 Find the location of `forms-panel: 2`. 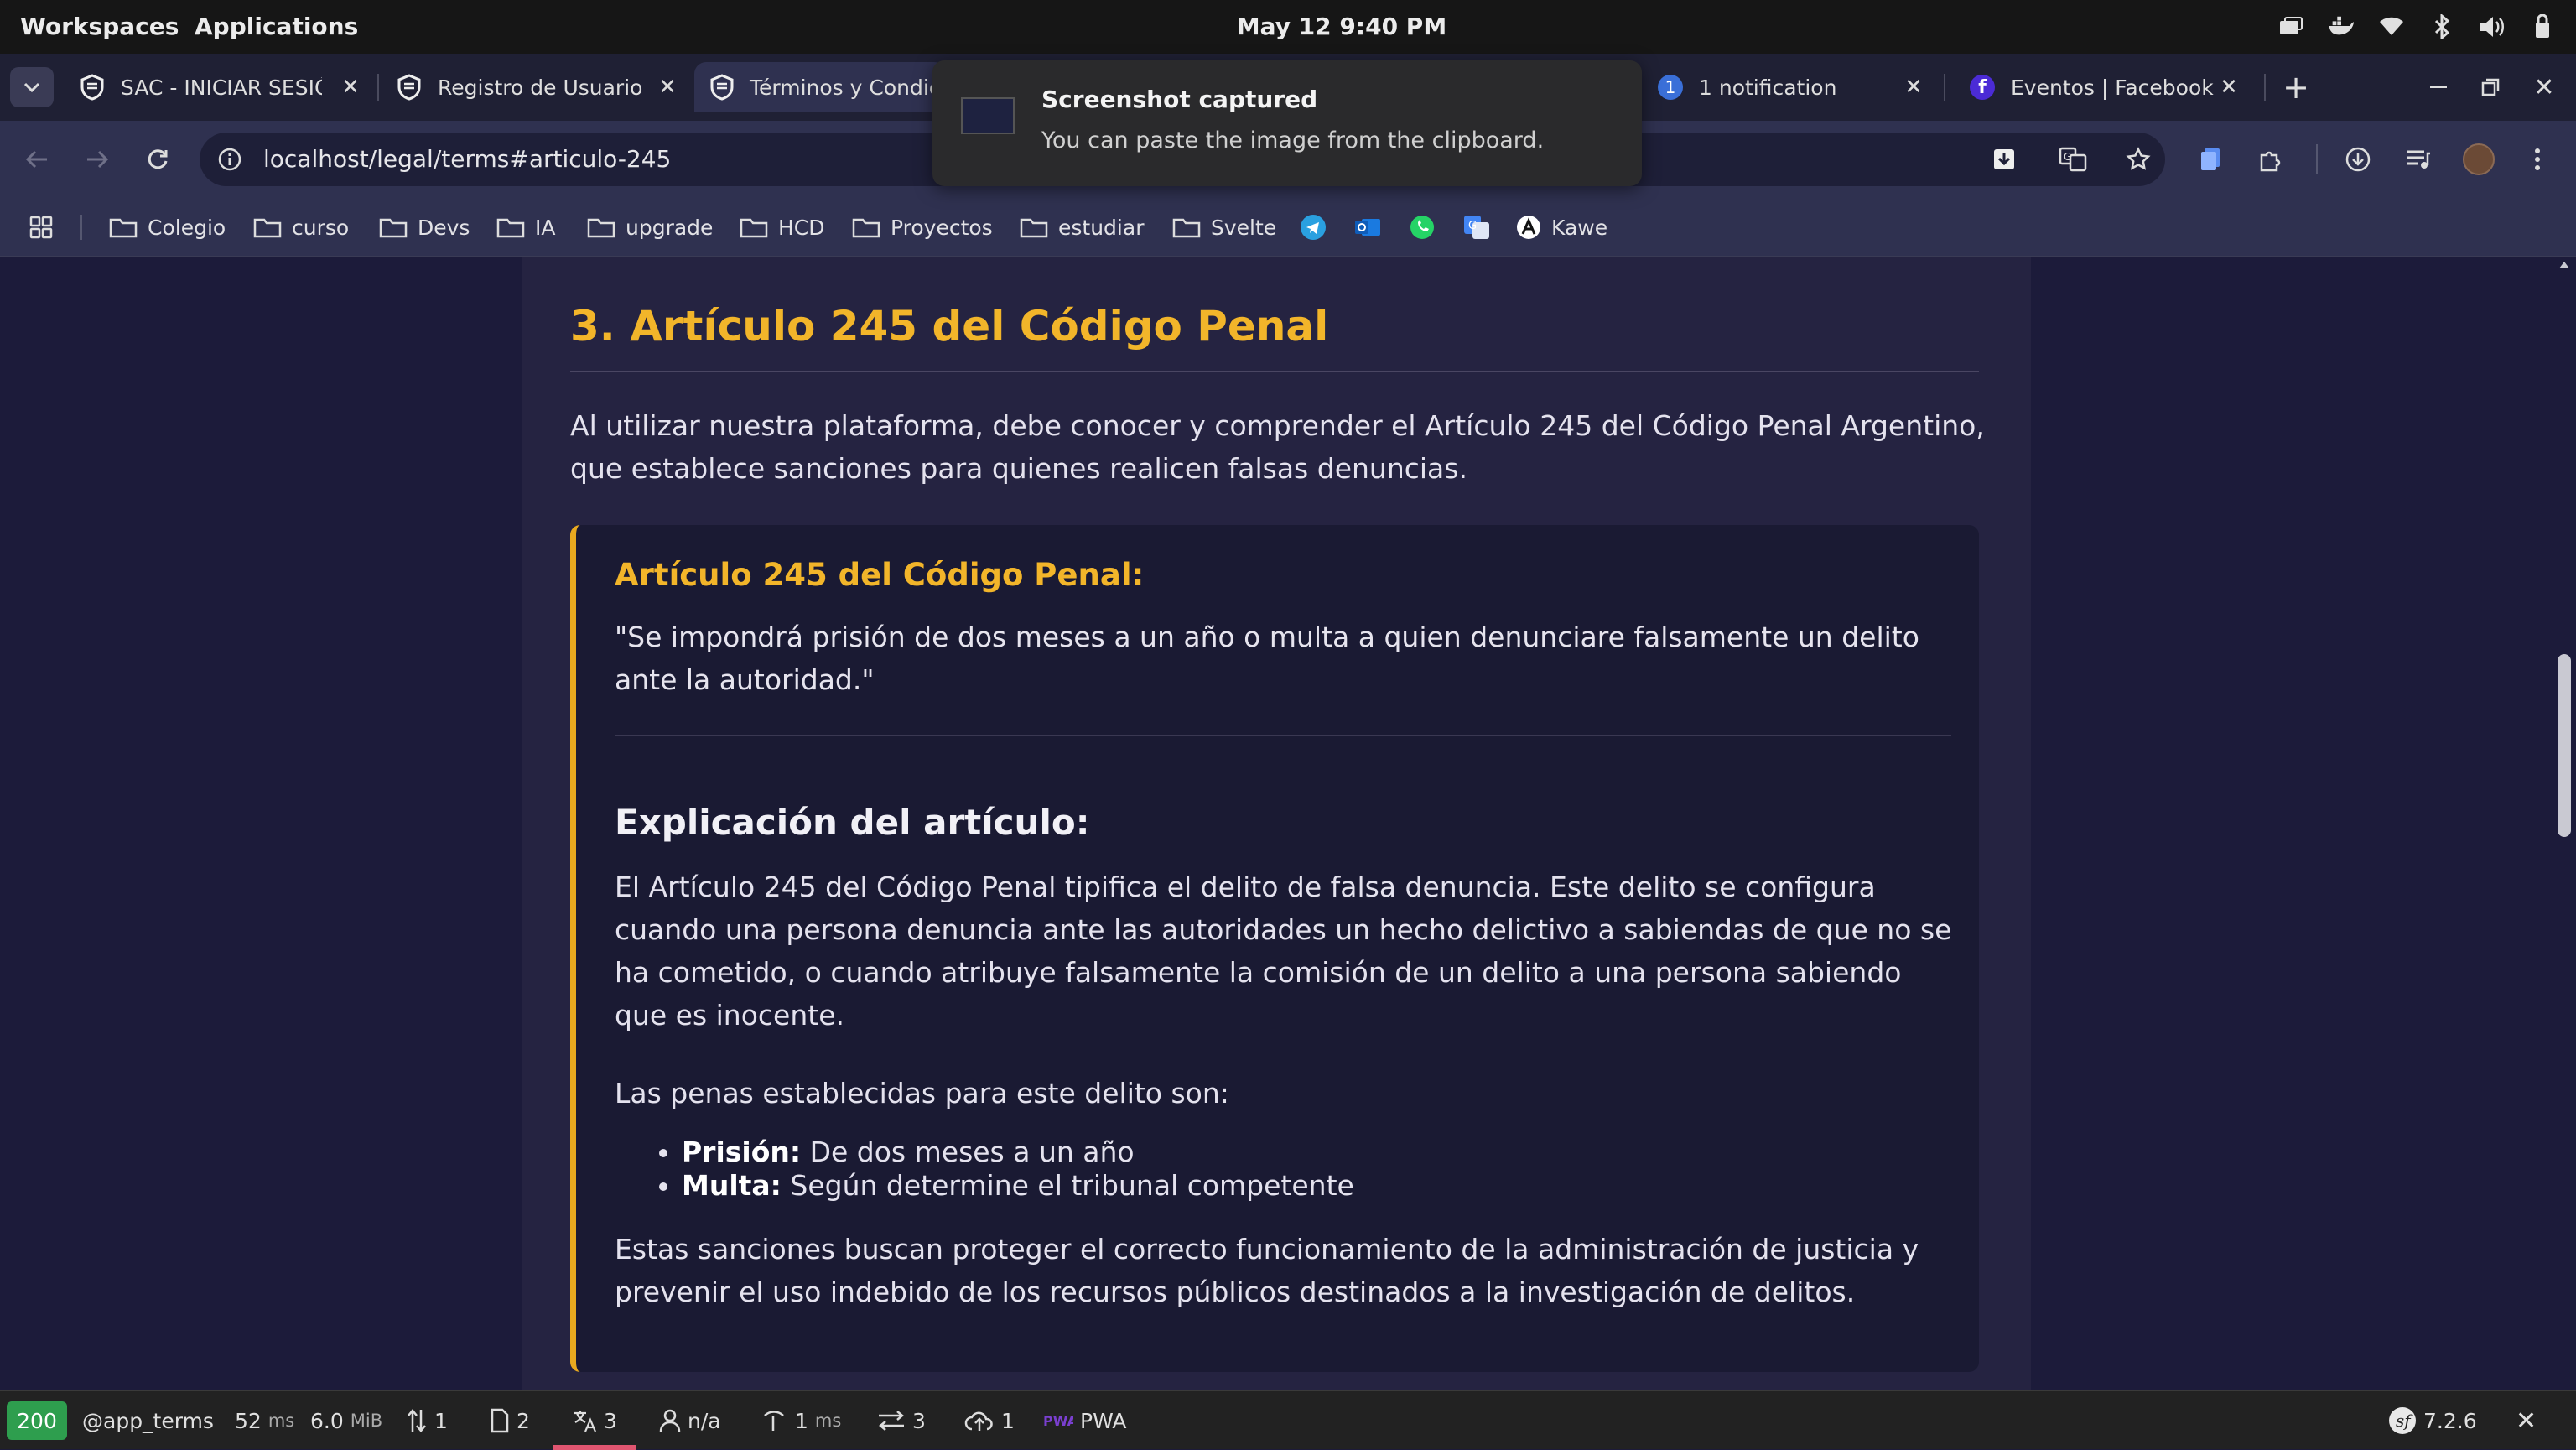

forms-panel: 2 is located at coordinates (510, 1420).